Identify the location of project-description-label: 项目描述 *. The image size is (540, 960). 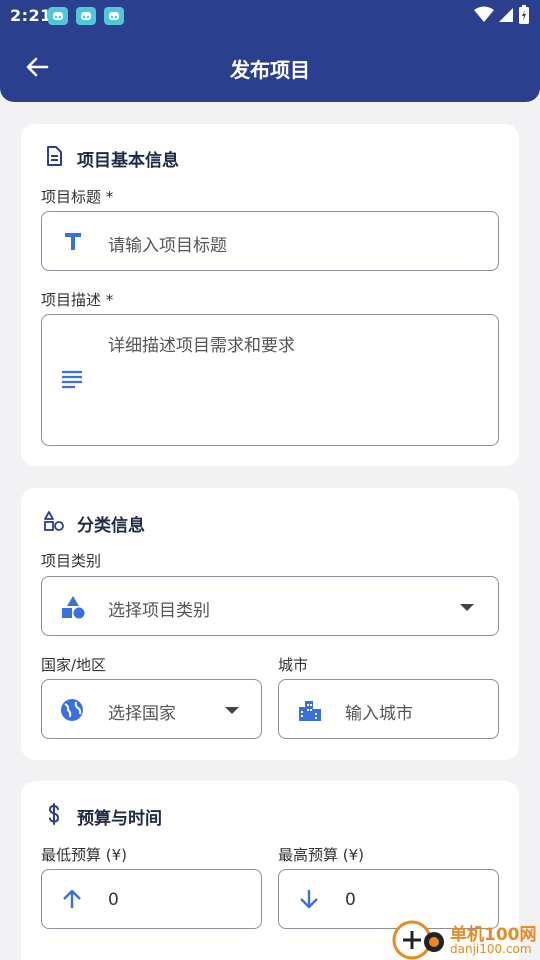
(77, 300).